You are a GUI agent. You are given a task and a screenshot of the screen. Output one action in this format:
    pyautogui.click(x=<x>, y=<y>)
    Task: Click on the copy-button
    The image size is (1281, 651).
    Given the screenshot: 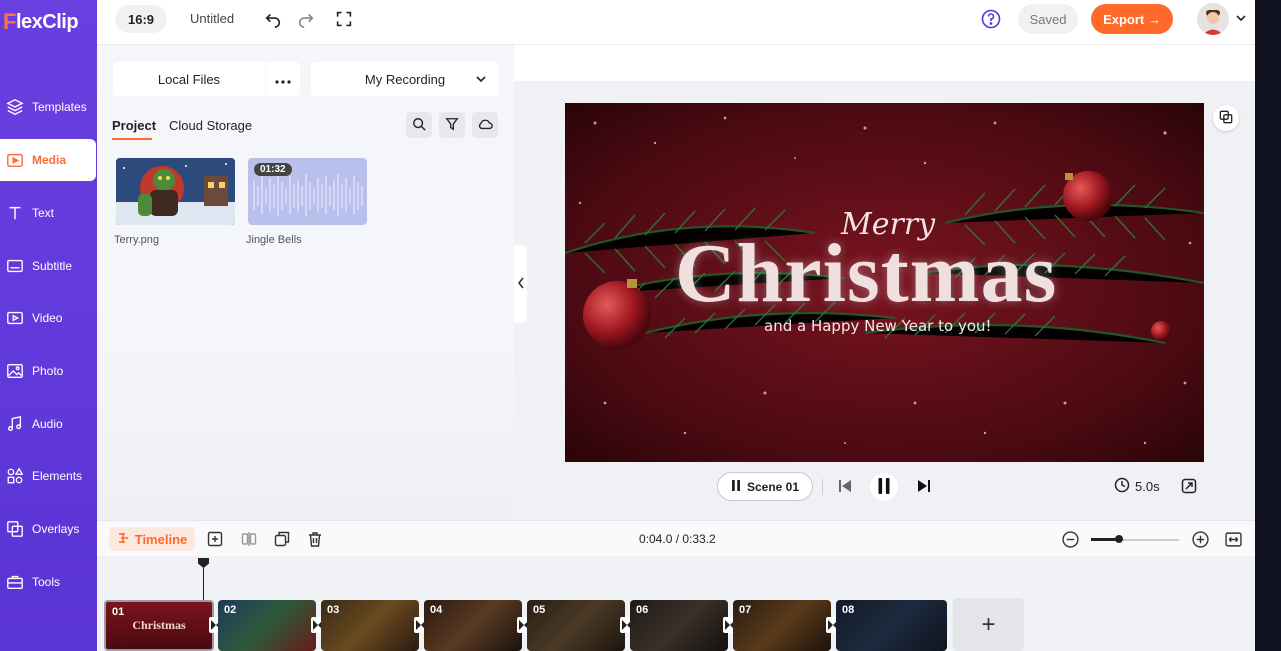 What is the action you would take?
    pyautogui.click(x=1226, y=118)
    